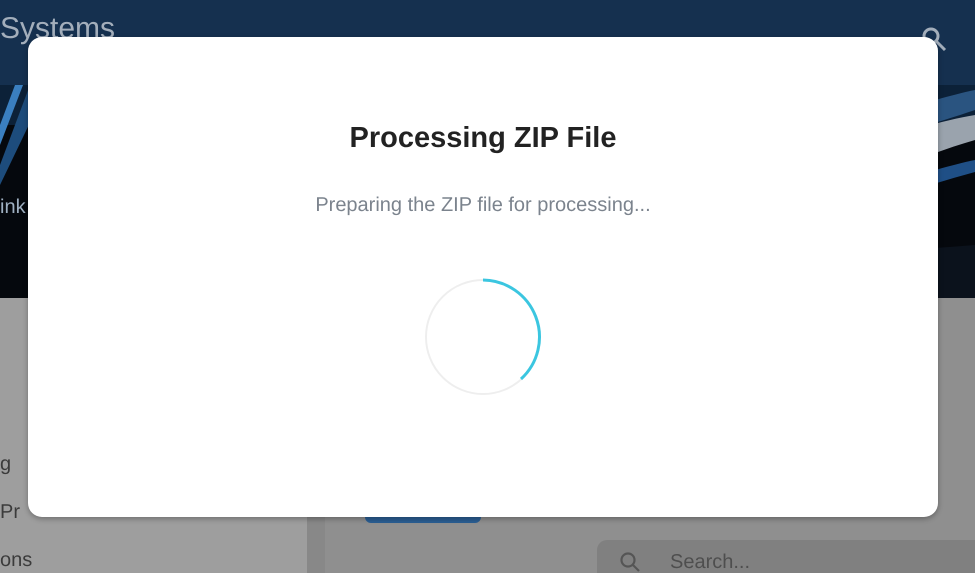 This screenshot has width=975, height=573. I want to click on dialog-title: Processing ZIP File, so click(482, 138).